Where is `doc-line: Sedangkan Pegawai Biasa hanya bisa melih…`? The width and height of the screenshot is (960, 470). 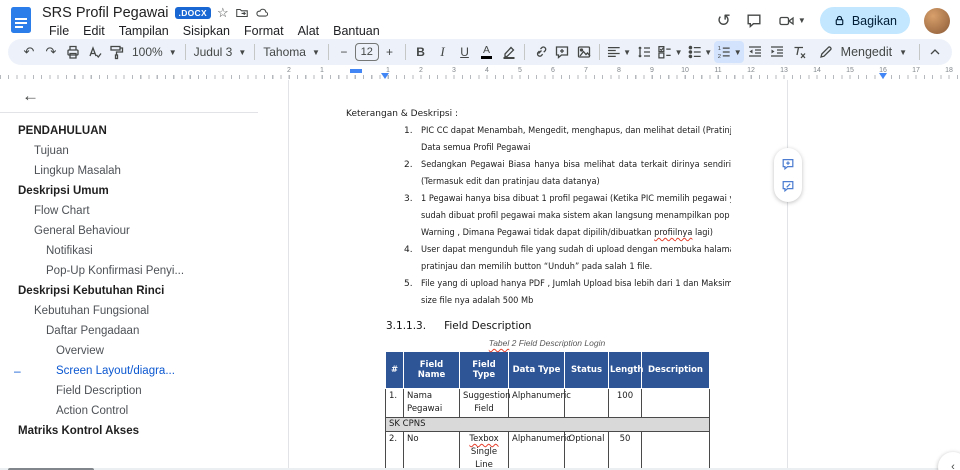 doc-line: Sedangkan Pegawai Biasa hanya bisa melih… is located at coordinates (576, 165).